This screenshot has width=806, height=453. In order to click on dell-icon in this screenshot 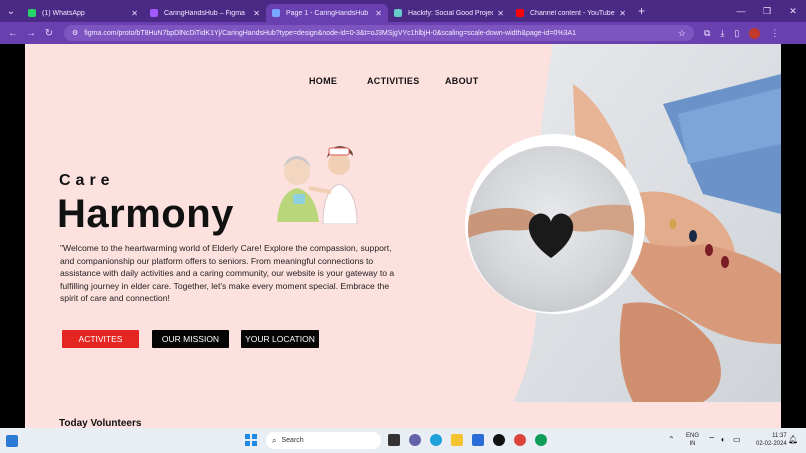, I will do `click(499, 440)`.